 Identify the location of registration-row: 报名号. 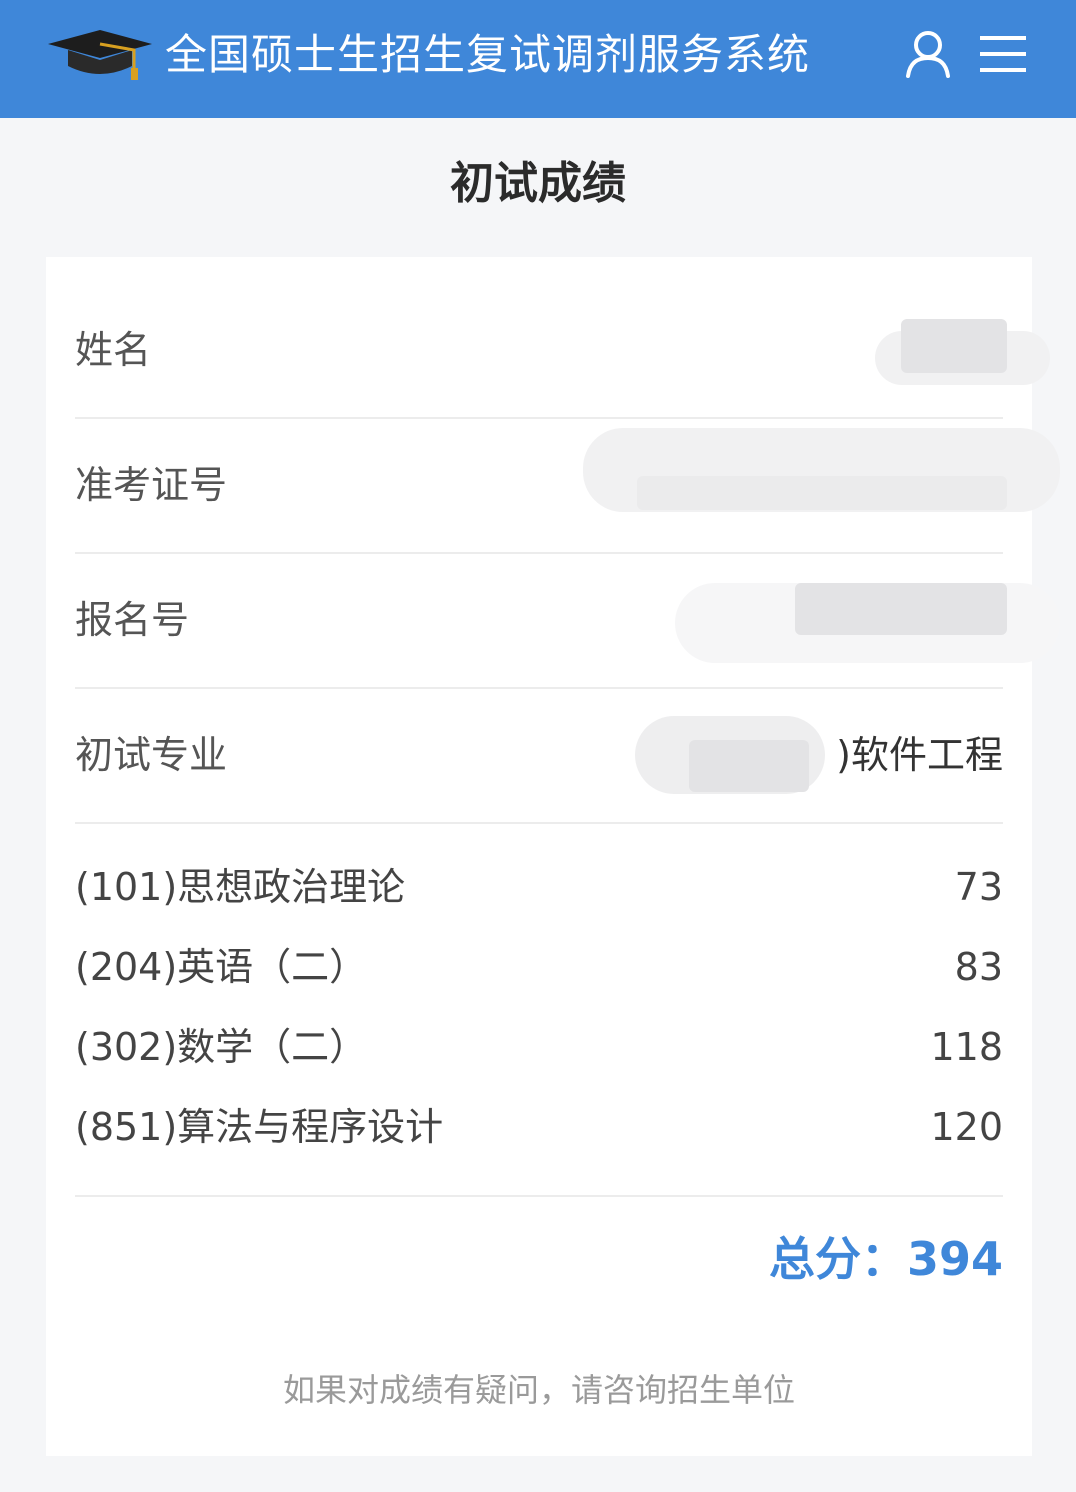
(567, 621).